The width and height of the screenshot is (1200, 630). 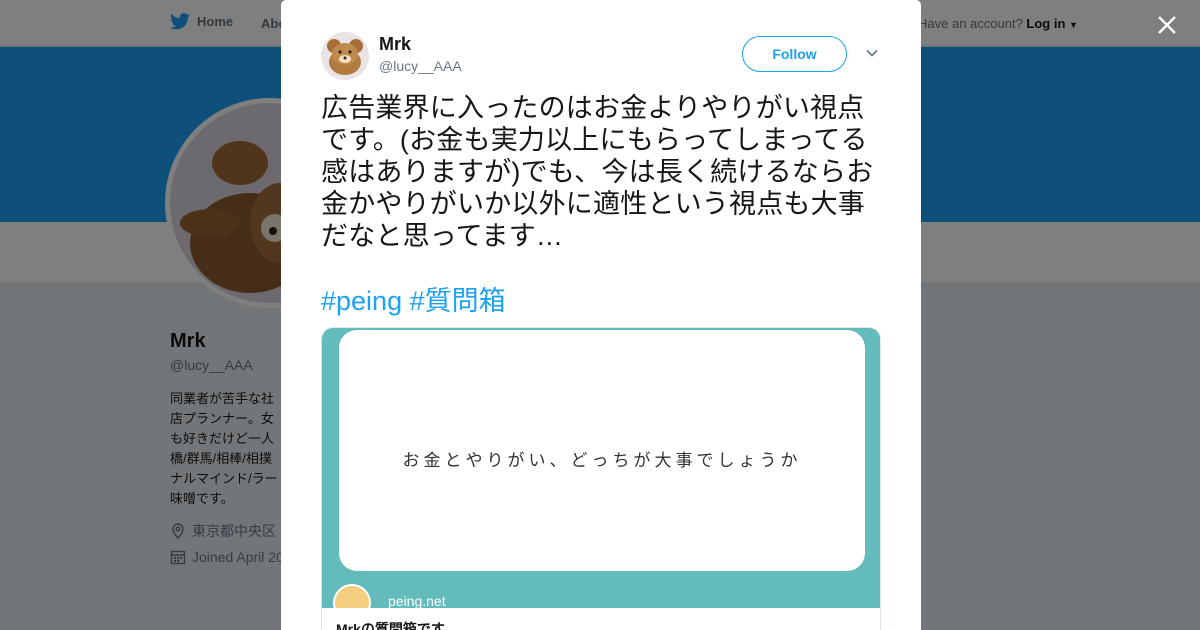 I want to click on card-body: Mrkの質問箱です, so click(x=601, y=619).